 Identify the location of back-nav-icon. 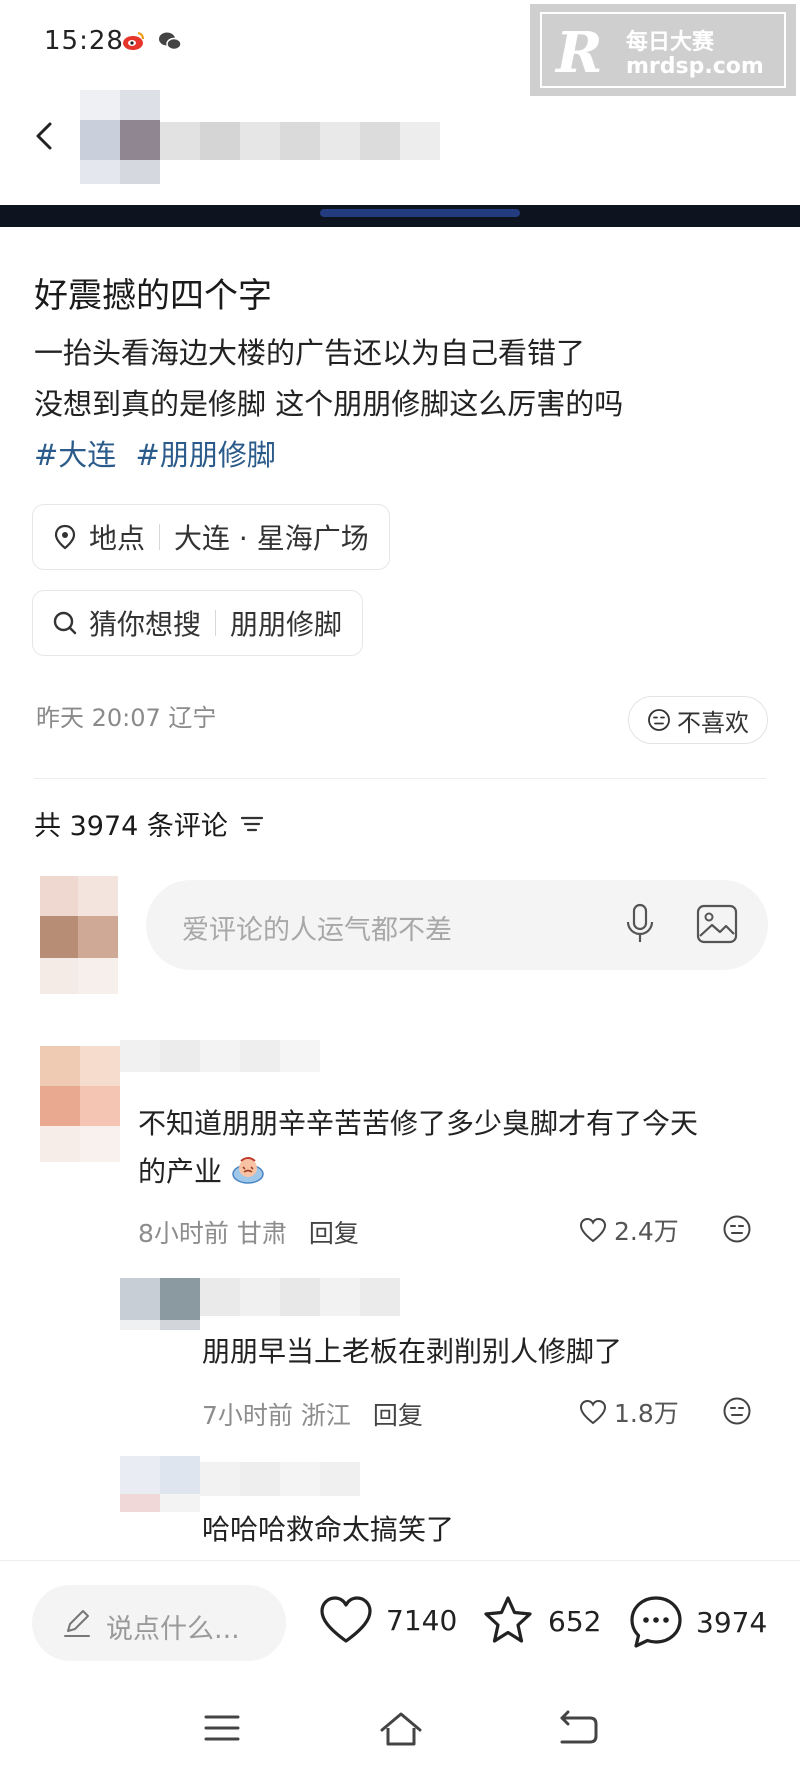
(578, 1729).